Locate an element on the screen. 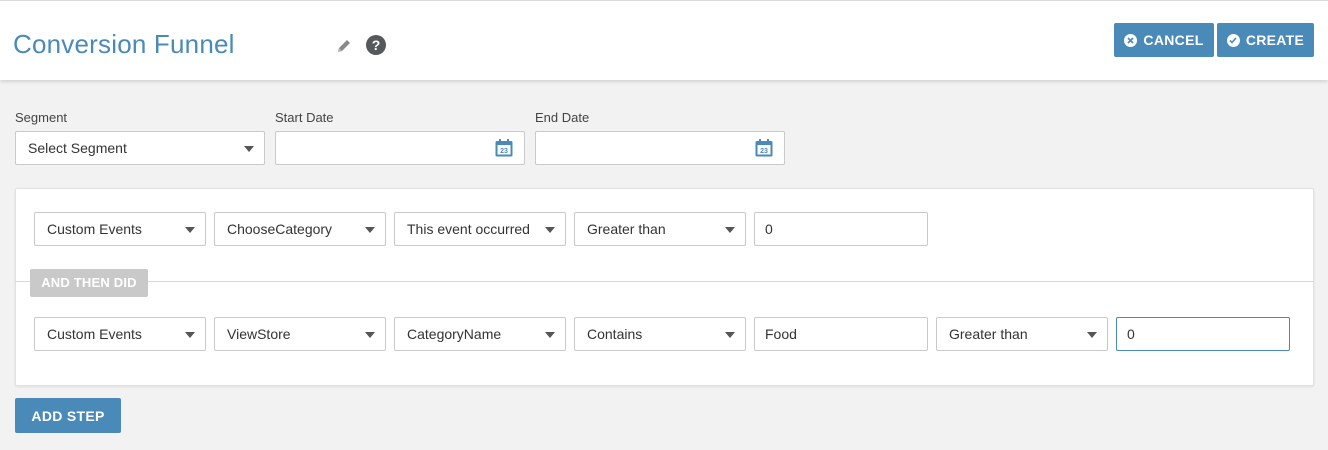 Image resolution: width=1328 pixels, height=450 pixels. create-button: CREATE is located at coordinates (1265, 40).